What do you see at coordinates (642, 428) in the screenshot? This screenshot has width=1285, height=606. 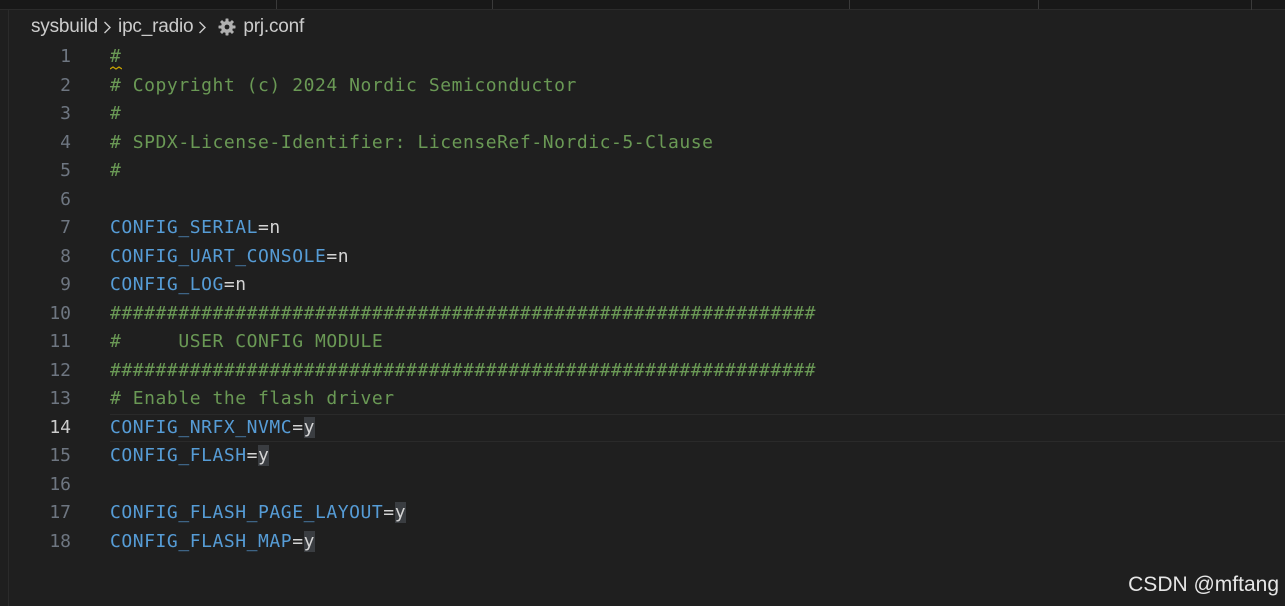 I see `code-line: 14 CONFIG_NRFX_NVMC=y` at bounding box center [642, 428].